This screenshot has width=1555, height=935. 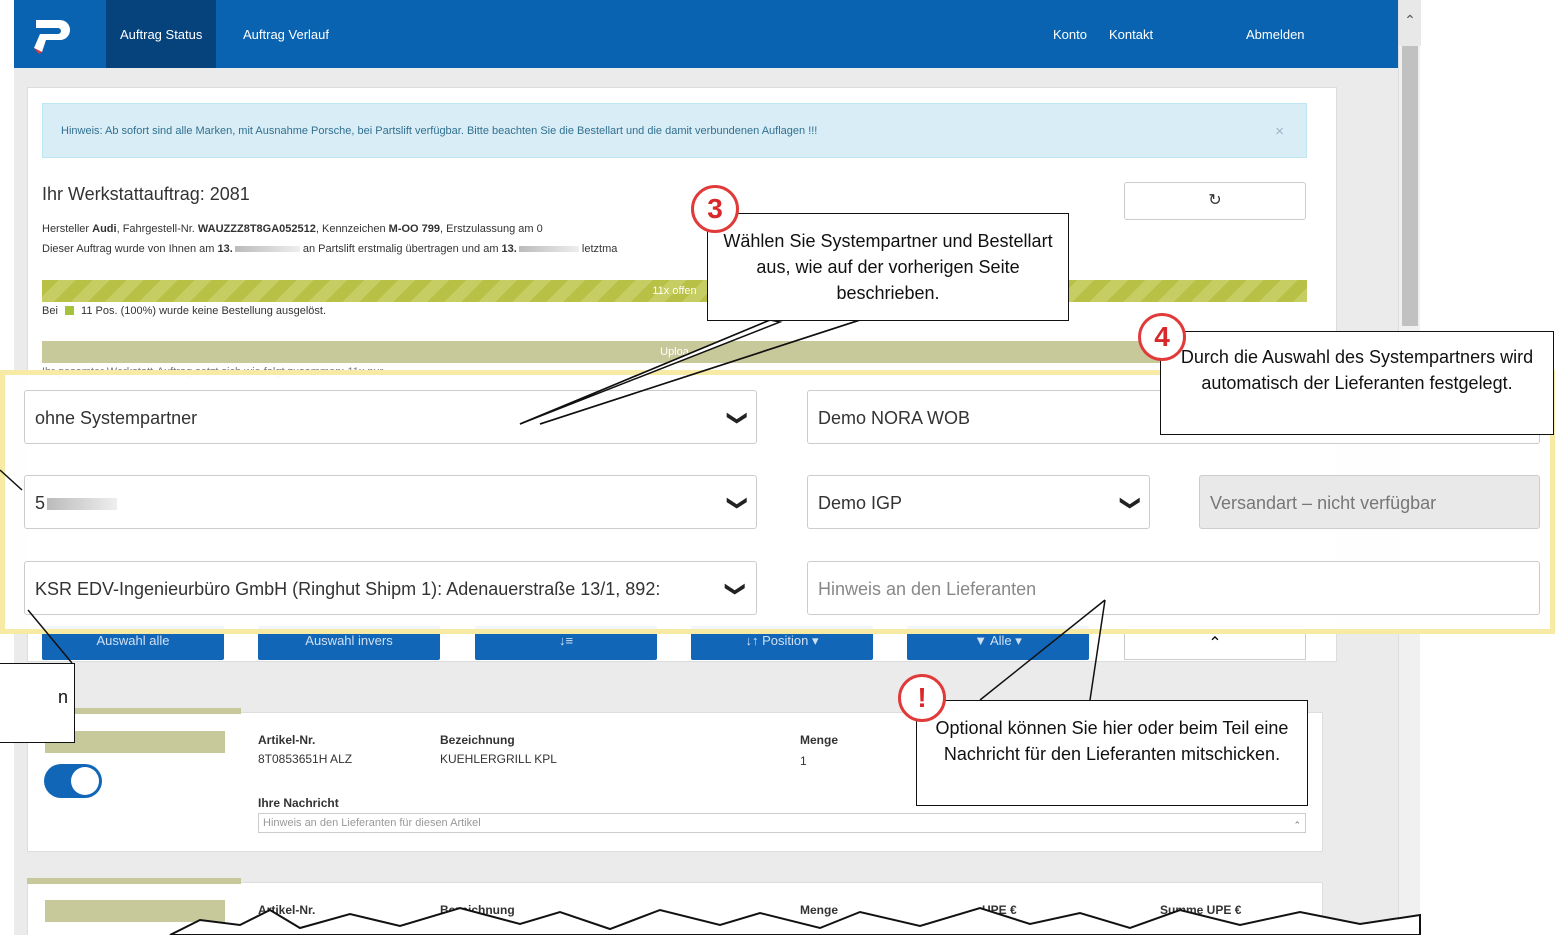 I want to click on warning-badge: !, so click(x=922, y=698).